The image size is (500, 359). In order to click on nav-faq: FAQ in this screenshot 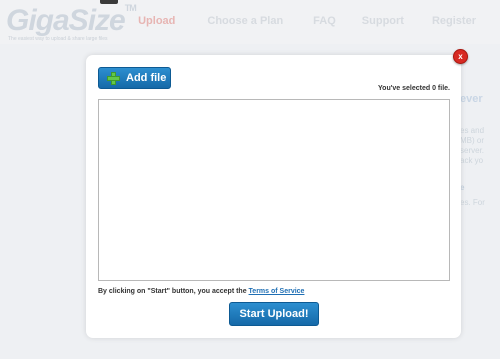, I will do `click(324, 21)`.